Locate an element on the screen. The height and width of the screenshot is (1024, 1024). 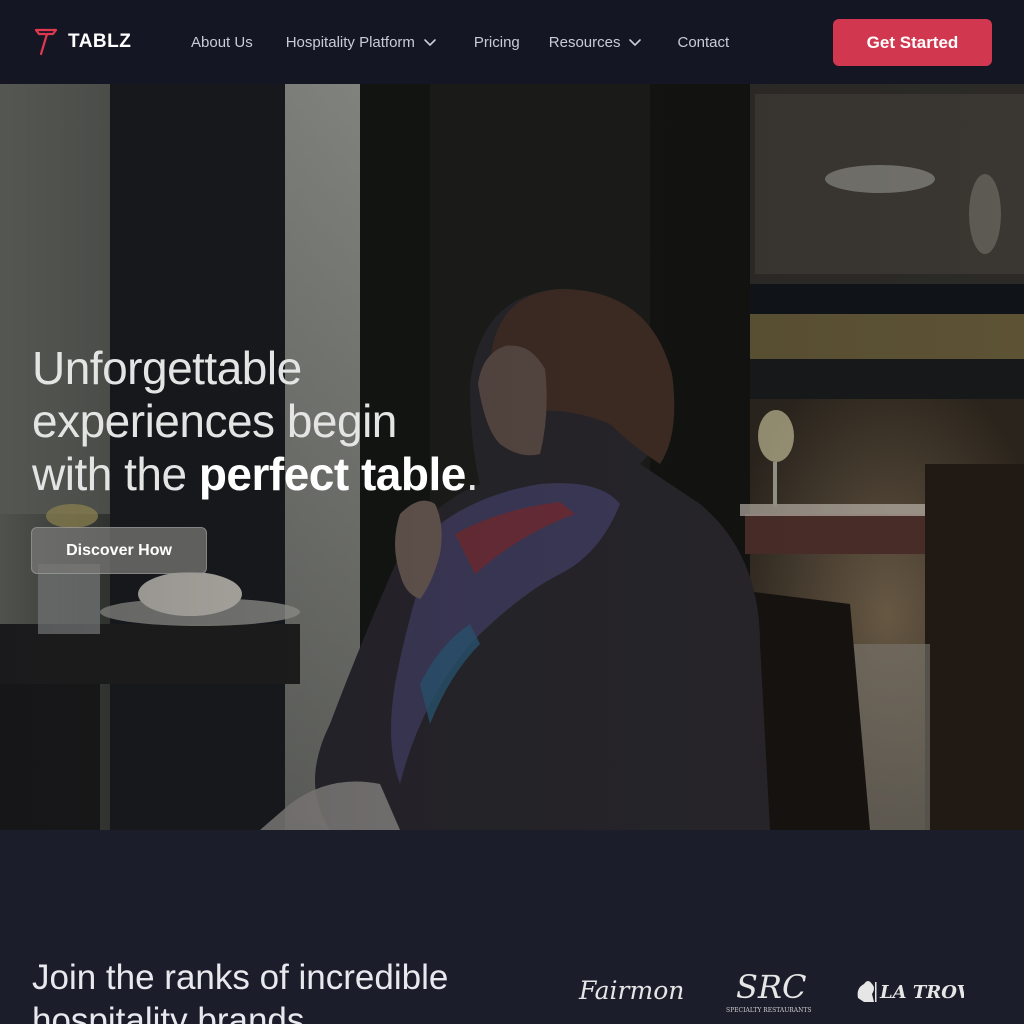
la-trova-logo: LA TROVA is located at coordinates (918, 993).